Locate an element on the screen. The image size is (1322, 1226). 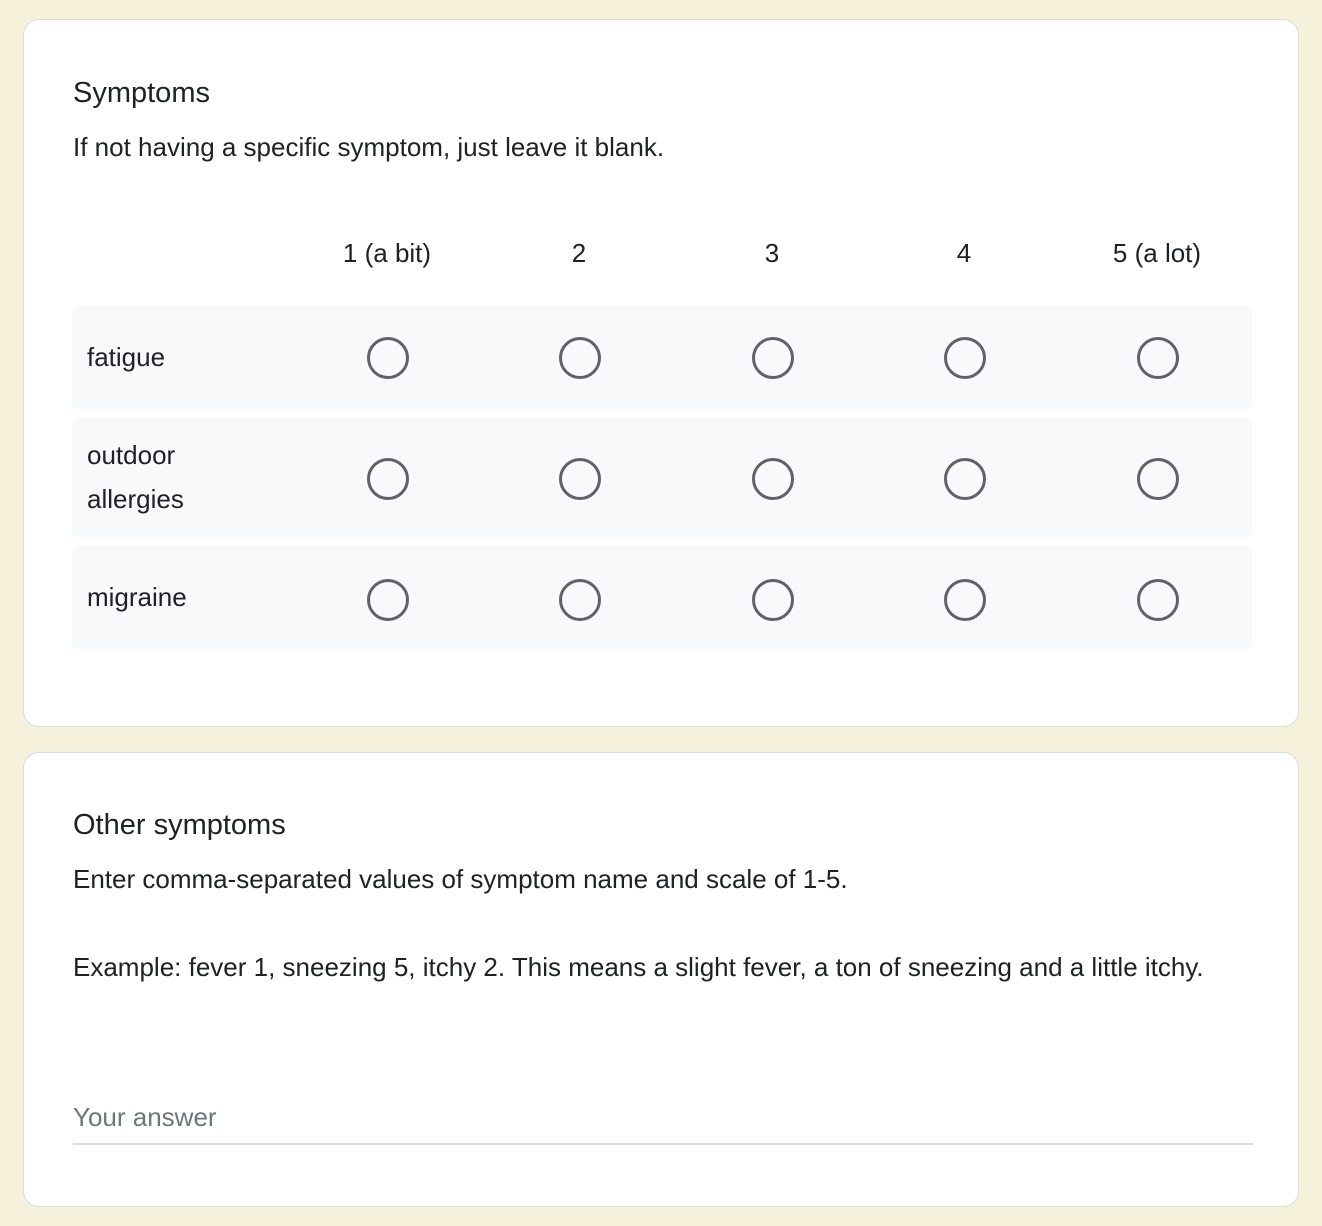
column-label-3: 3 is located at coordinates (772, 253).